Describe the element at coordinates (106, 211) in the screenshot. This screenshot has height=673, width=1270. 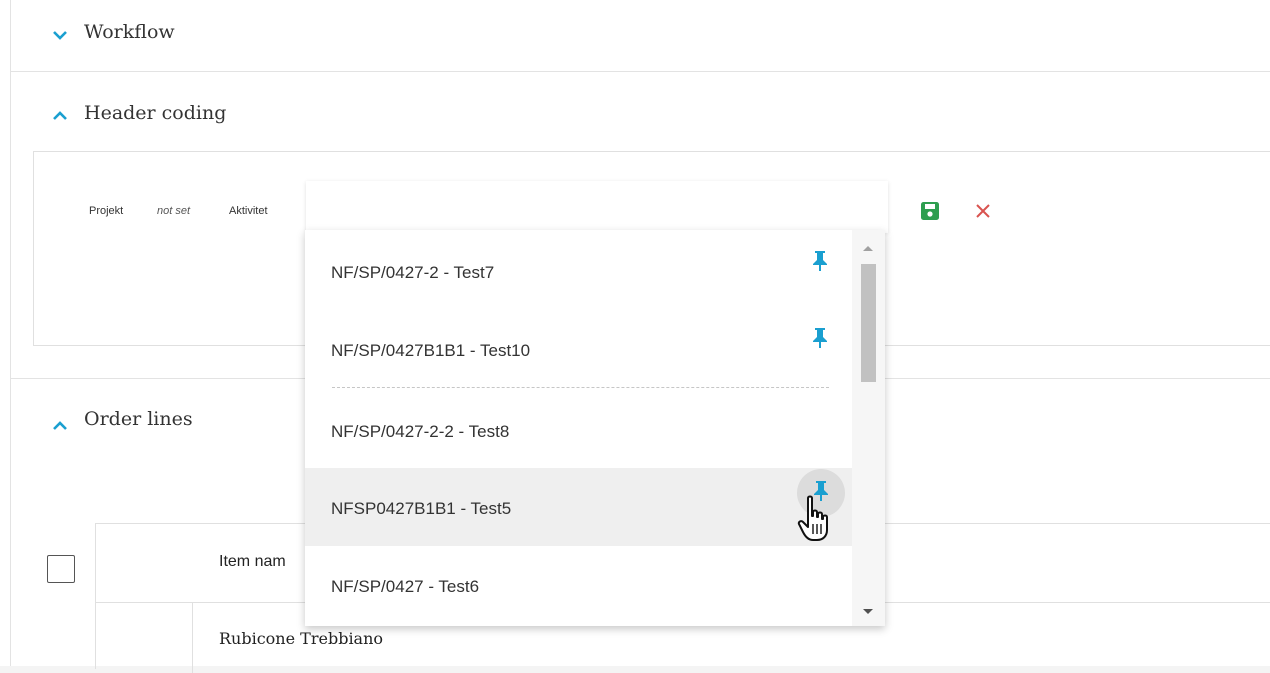
I see `projekt-label: Projekt` at that location.